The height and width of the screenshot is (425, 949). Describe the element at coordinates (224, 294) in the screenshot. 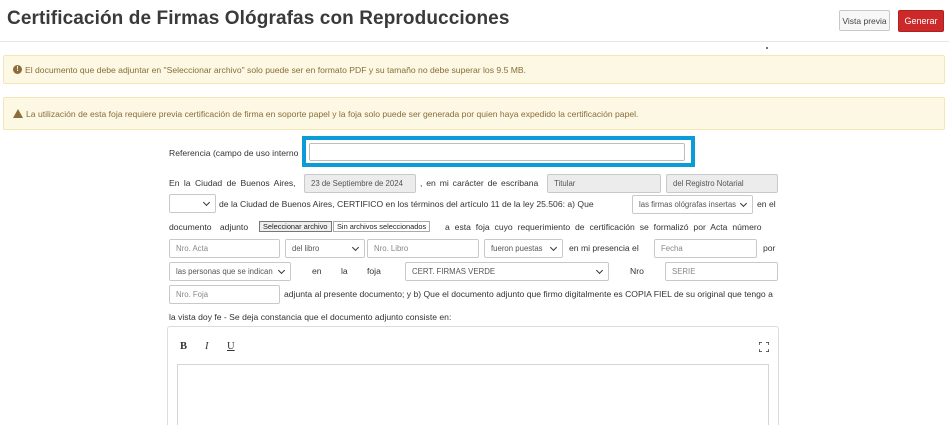

I see `foja-number-input: Nro. Foja` at that location.